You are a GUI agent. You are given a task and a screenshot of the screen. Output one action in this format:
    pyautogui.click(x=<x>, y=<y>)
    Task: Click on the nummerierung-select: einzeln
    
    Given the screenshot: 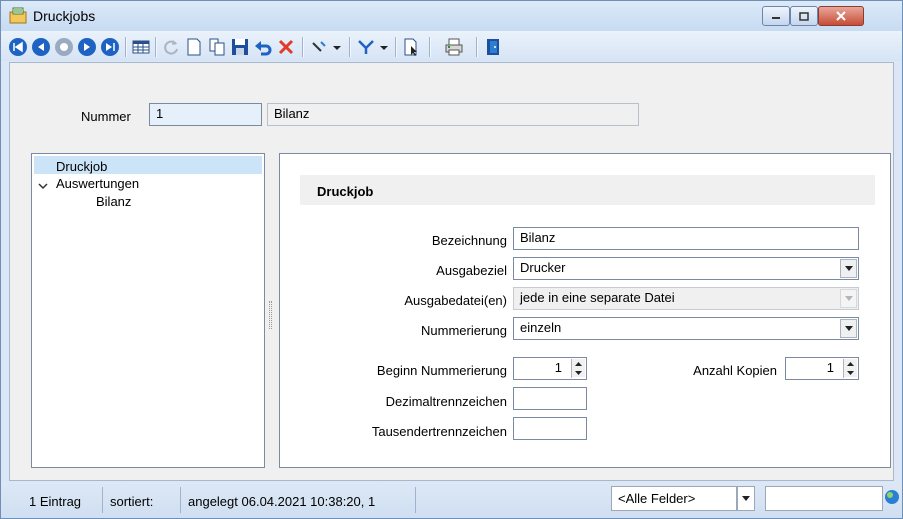 What is the action you would take?
    pyautogui.click(x=686, y=328)
    